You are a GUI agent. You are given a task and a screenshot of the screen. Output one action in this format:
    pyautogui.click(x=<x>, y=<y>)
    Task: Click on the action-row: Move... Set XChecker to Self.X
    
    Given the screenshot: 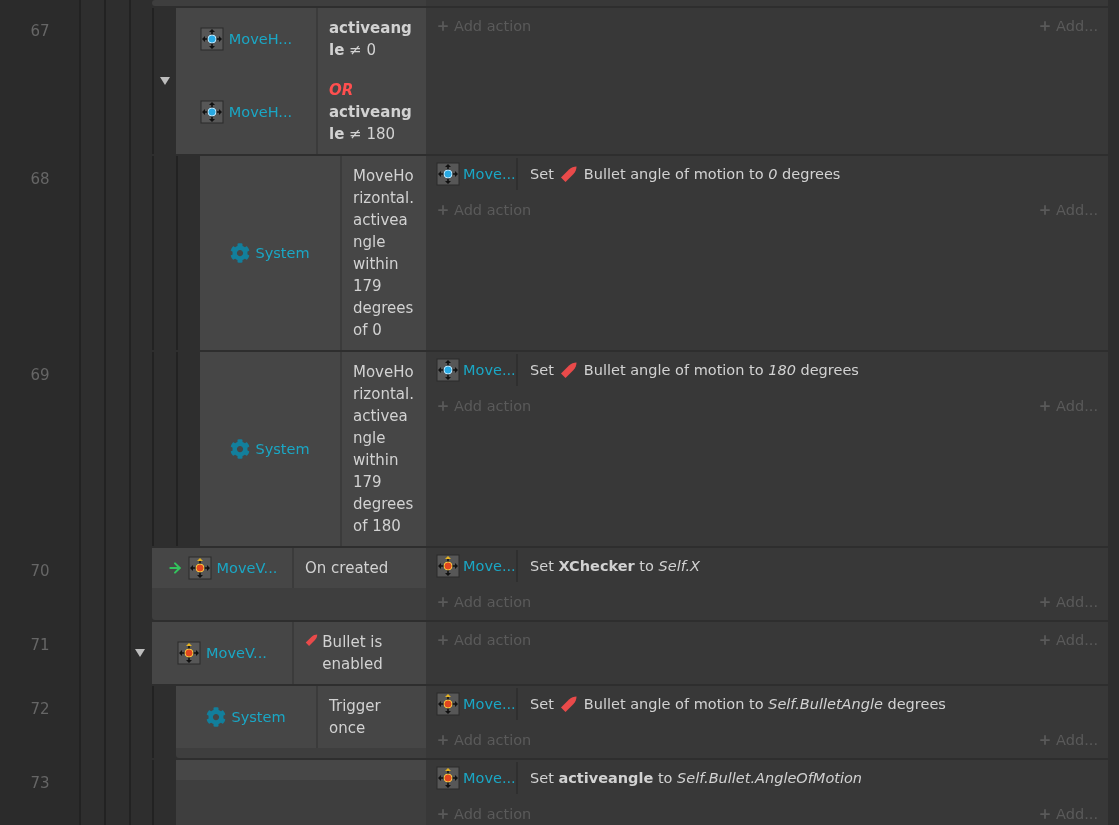 What is the action you would take?
    pyautogui.click(x=767, y=566)
    